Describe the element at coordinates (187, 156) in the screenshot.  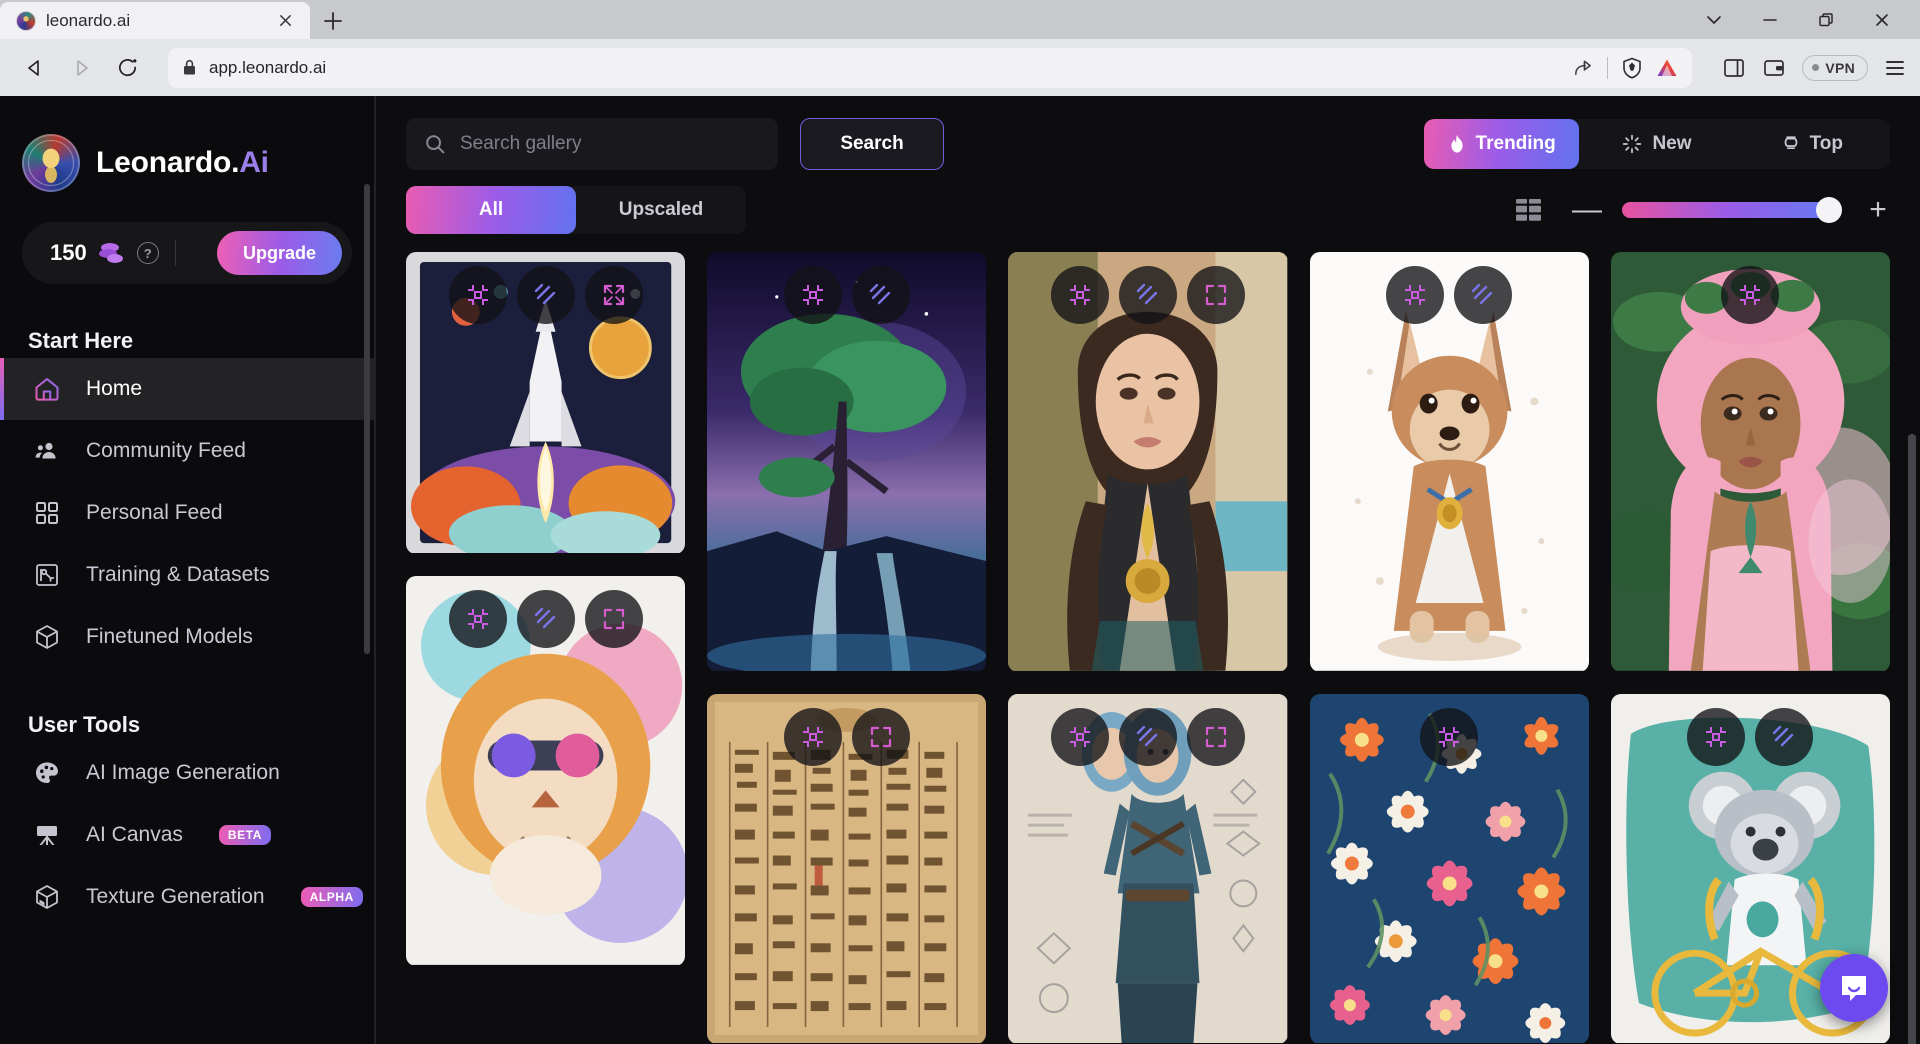
I see `brand-header: Leonardo.Ai` at that location.